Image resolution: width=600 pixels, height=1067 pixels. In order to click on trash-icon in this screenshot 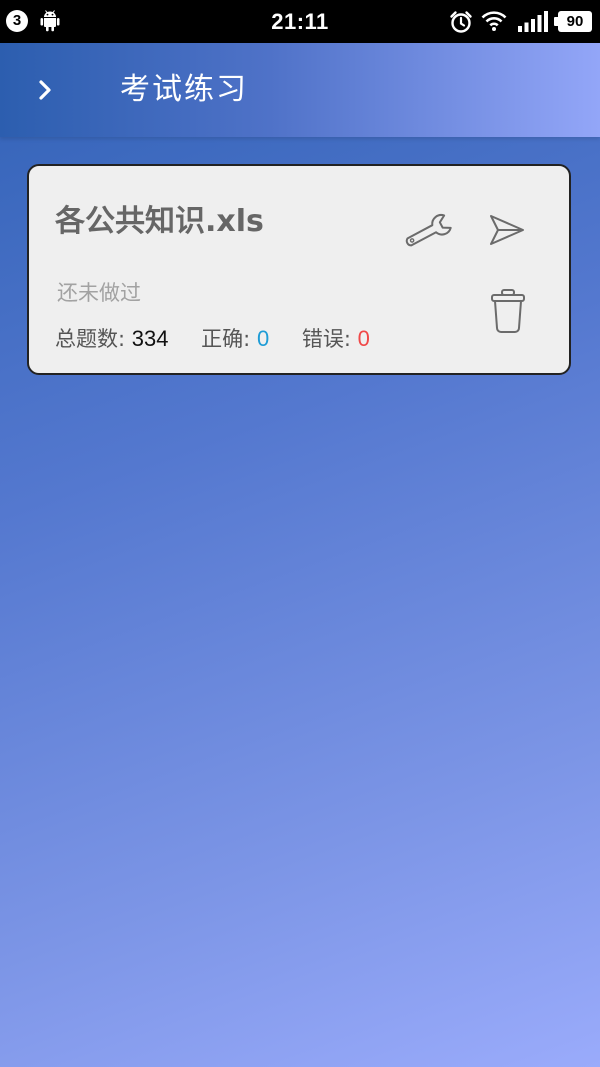, I will do `click(508, 311)`.